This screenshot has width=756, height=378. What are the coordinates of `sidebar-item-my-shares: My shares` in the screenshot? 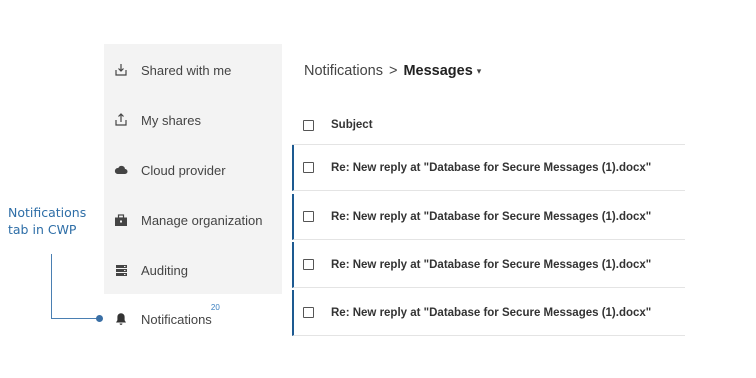 It's located at (193, 120).